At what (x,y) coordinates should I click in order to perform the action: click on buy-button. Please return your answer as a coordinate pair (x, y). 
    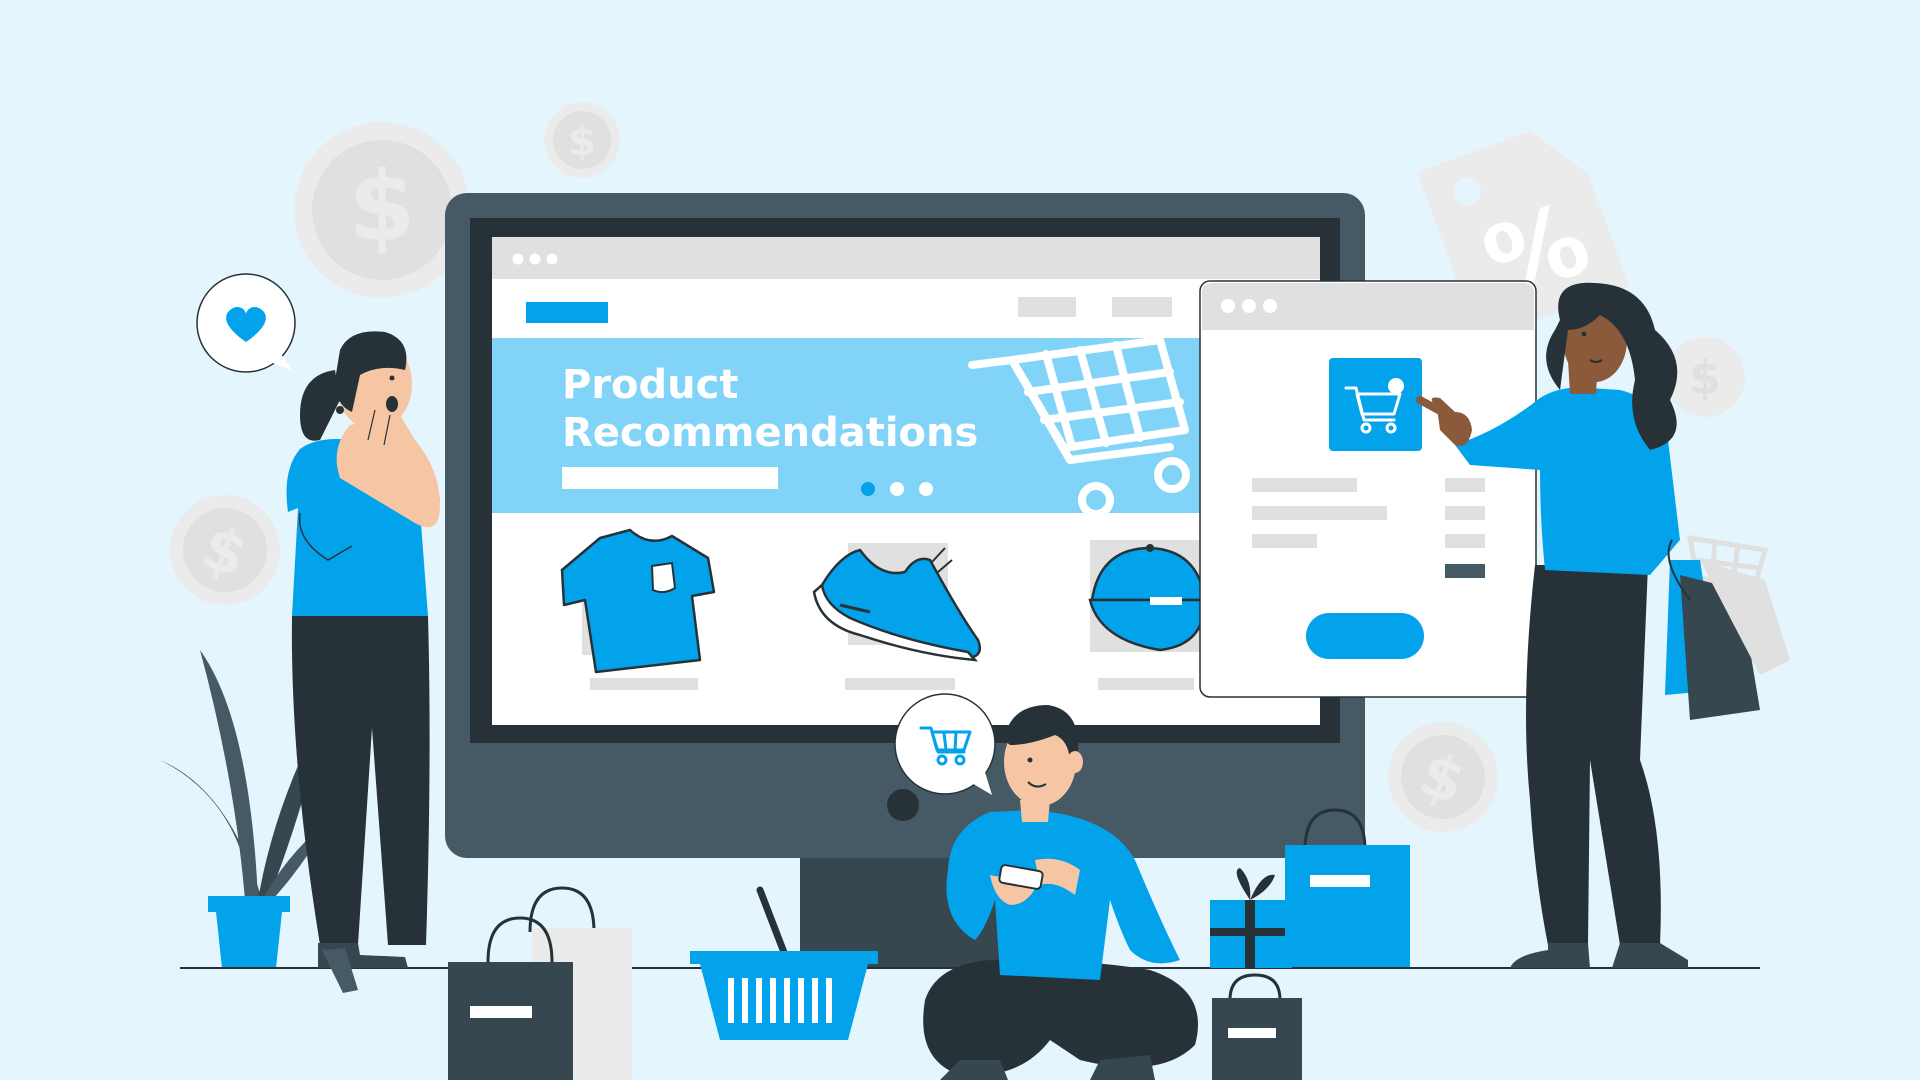
    Looking at the image, I should click on (1365, 636).